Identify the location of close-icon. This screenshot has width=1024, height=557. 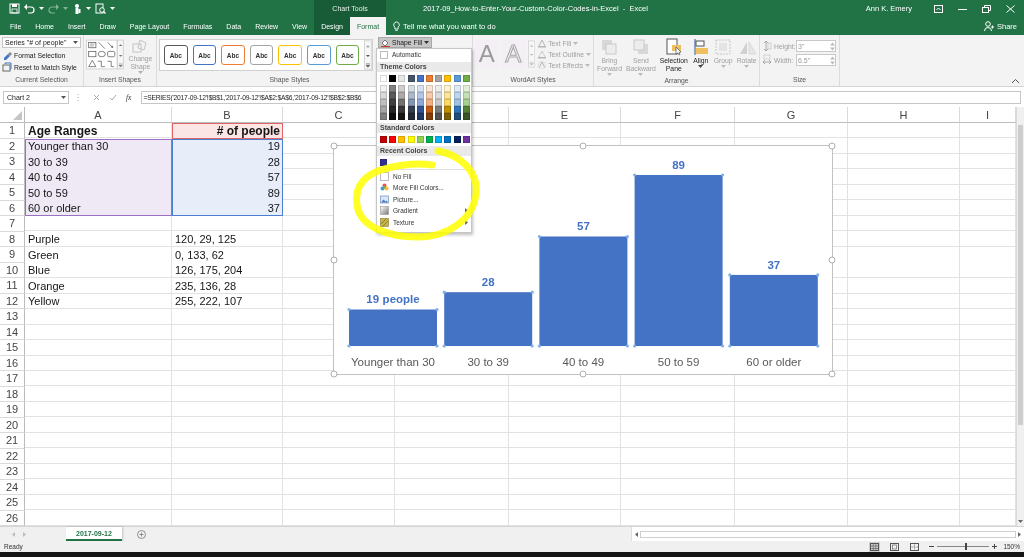
(1010, 8).